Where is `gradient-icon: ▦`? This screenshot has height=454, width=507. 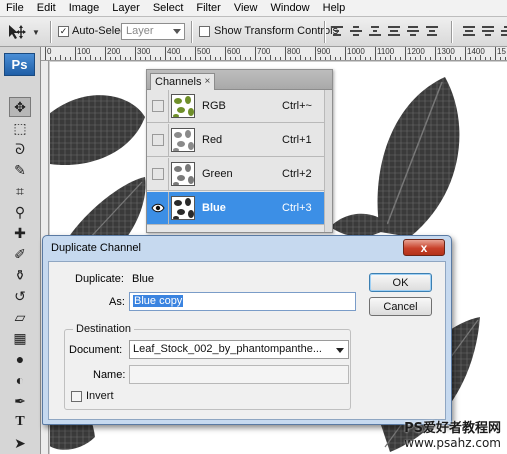
gradient-icon: ▦ is located at coordinates (20, 338).